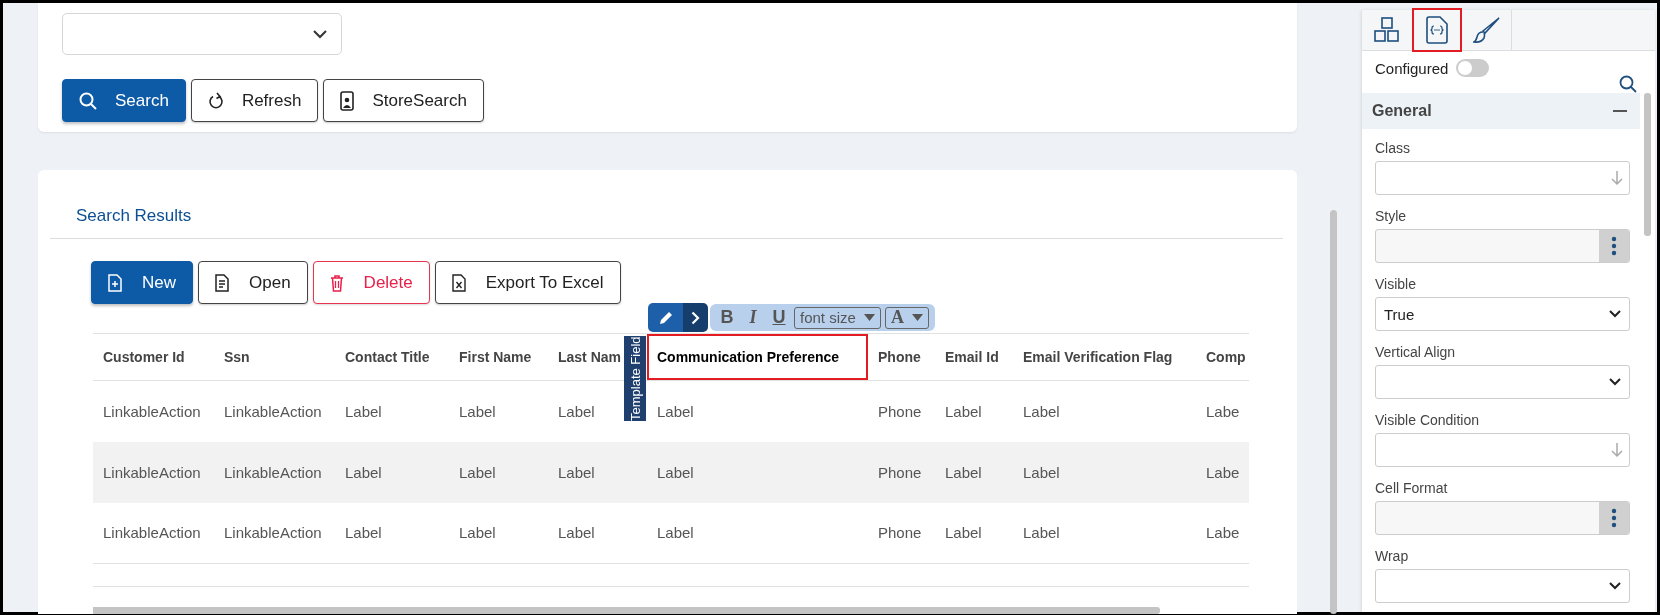 The height and width of the screenshot is (615, 1660). Describe the element at coordinates (1501, 111) in the screenshot. I see `section-header: General` at that location.